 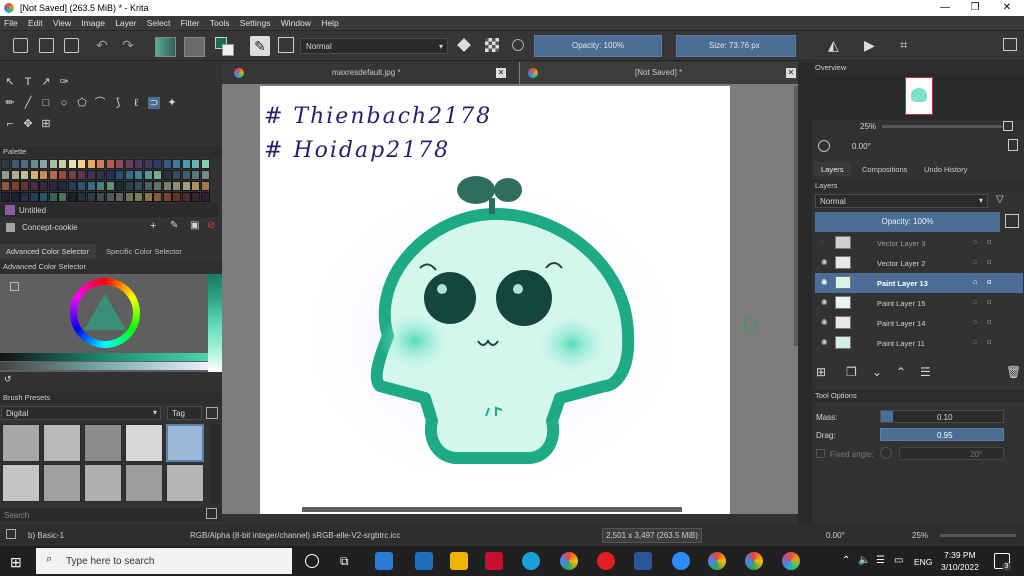 What do you see at coordinates (46, 103) in the screenshot?
I see `rectangle-tool-icon: □` at bounding box center [46, 103].